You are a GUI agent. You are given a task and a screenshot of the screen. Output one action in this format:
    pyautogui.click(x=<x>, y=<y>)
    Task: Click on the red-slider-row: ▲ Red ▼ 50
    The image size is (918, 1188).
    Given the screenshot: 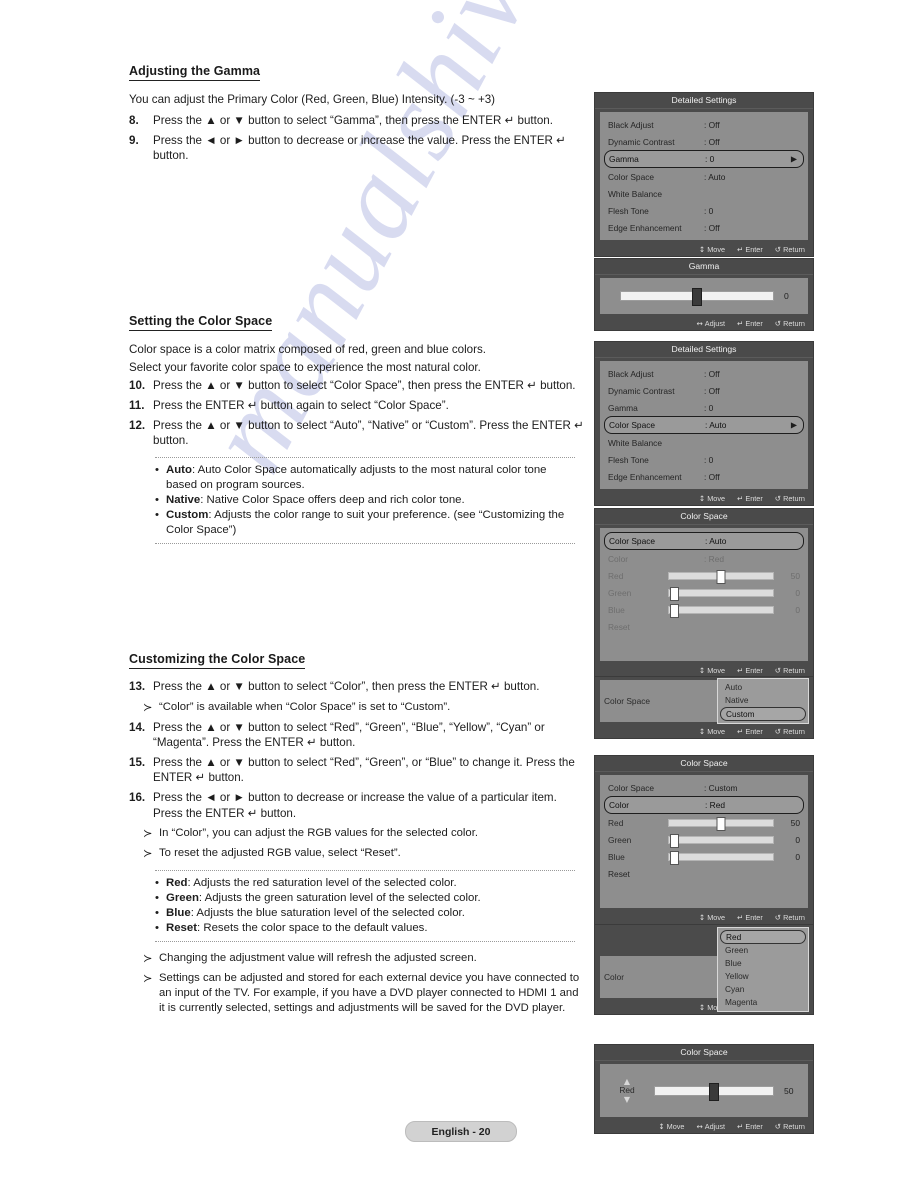 What is the action you would take?
    pyautogui.click(x=704, y=1090)
    